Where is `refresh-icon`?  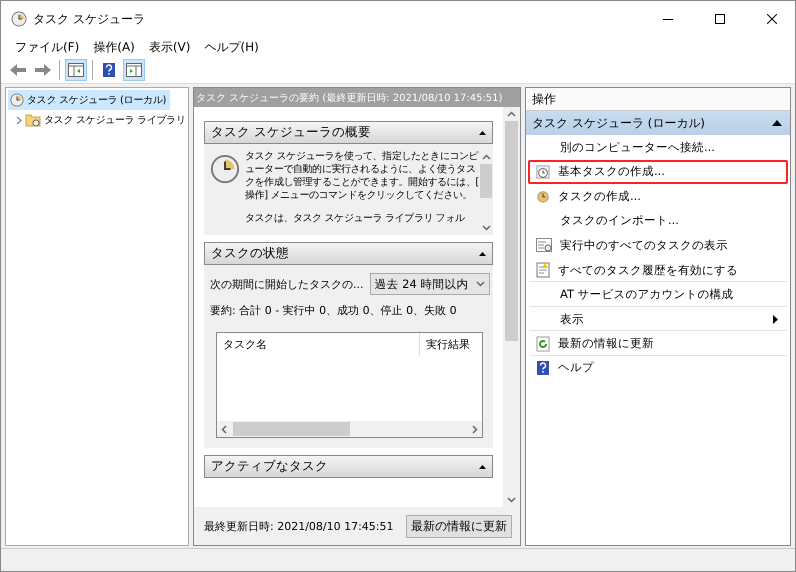
refresh-icon is located at coordinates (543, 344).